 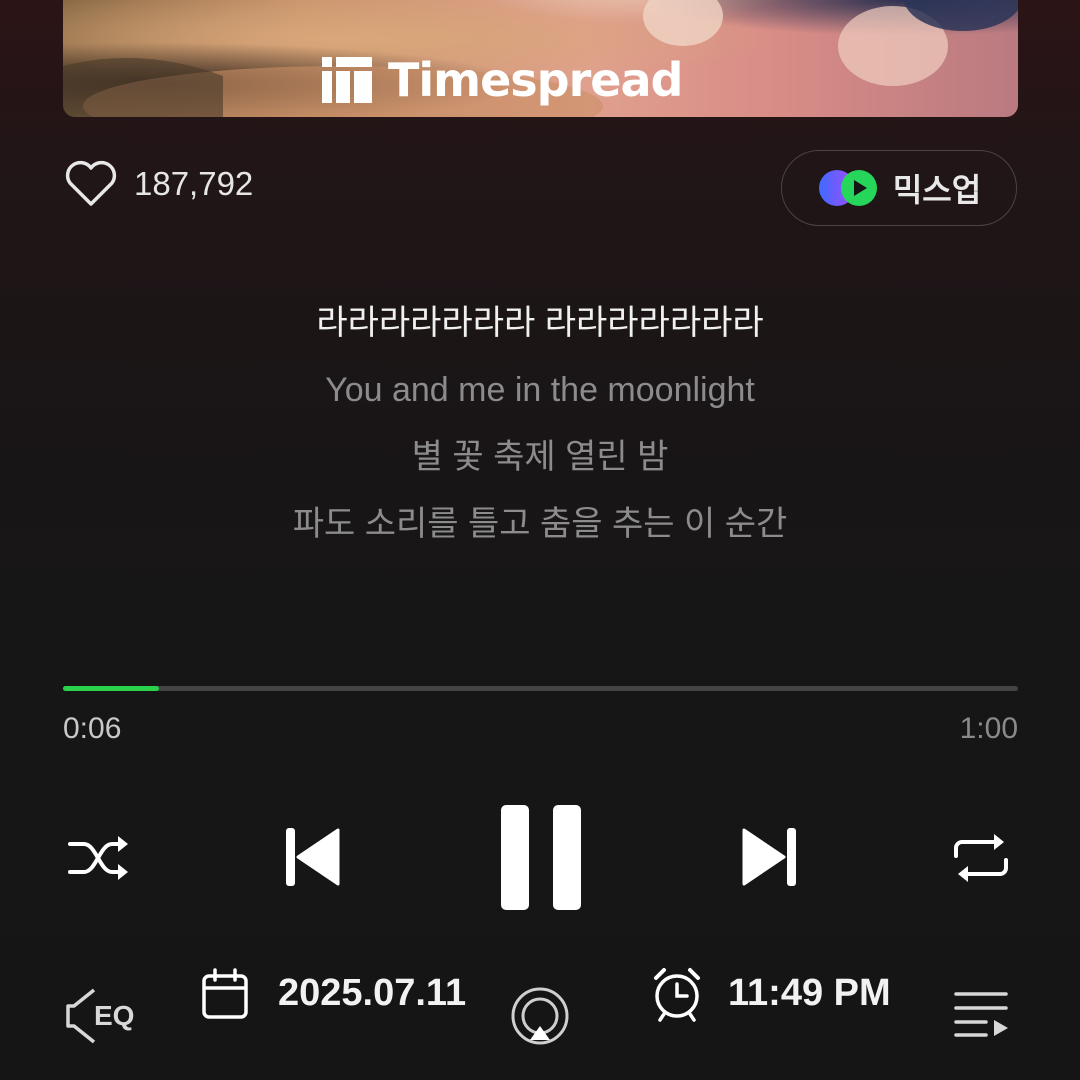 I want to click on heart-icon, so click(x=91, y=184).